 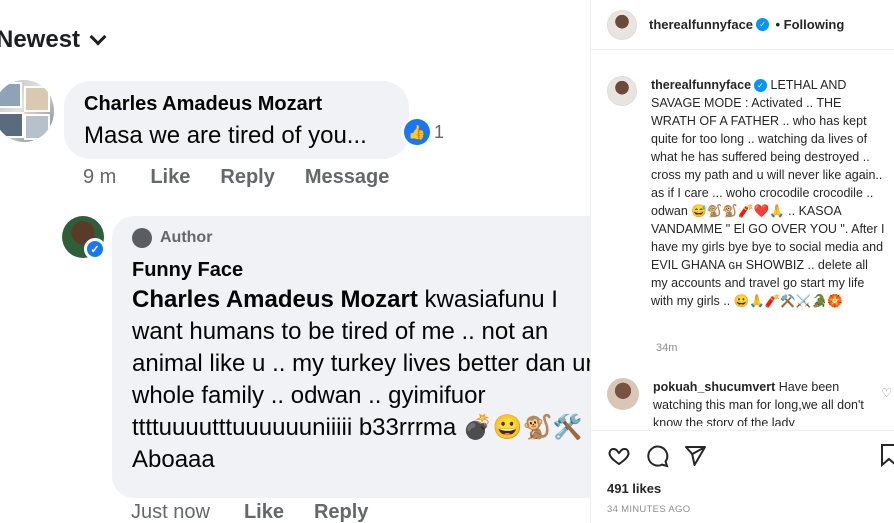 I want to click on likes-count: 491 likes, so click(x=743, y=488).